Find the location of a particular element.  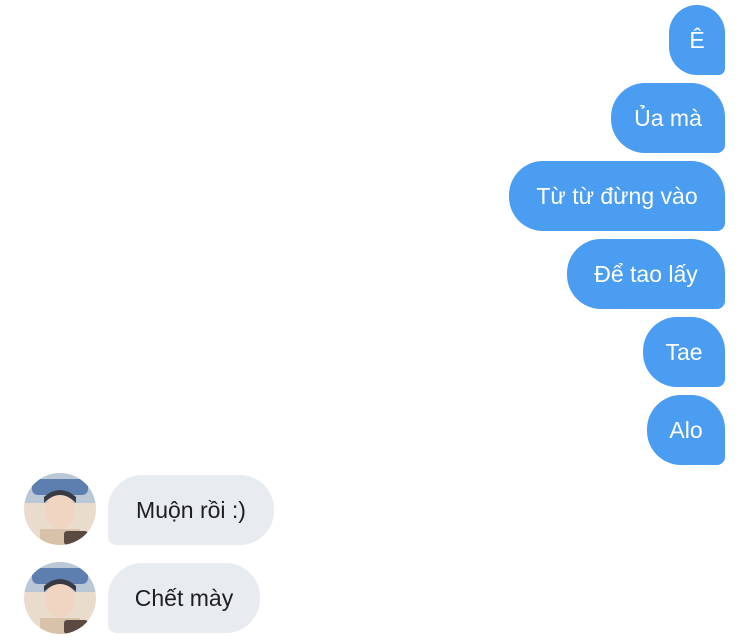

message-text: Chết mày is located at coordinates (184, 597).